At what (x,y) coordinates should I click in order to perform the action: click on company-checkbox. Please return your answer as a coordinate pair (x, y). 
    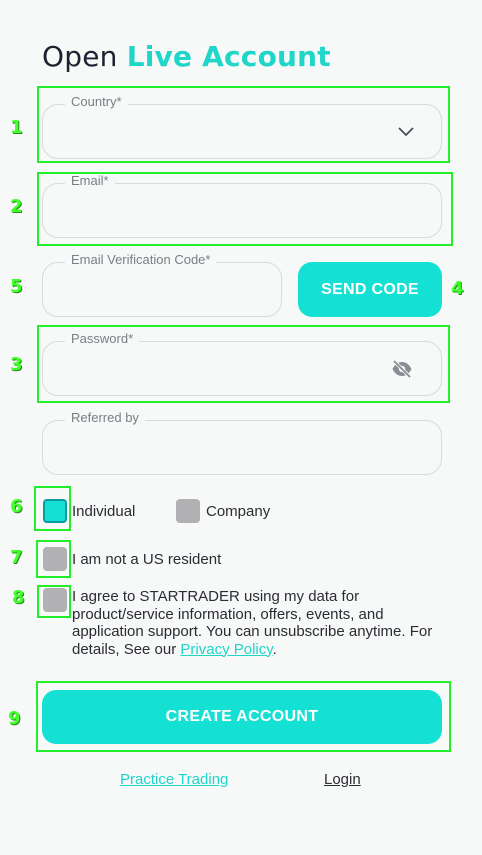
    Looking at the image, I should click on (188, 511).